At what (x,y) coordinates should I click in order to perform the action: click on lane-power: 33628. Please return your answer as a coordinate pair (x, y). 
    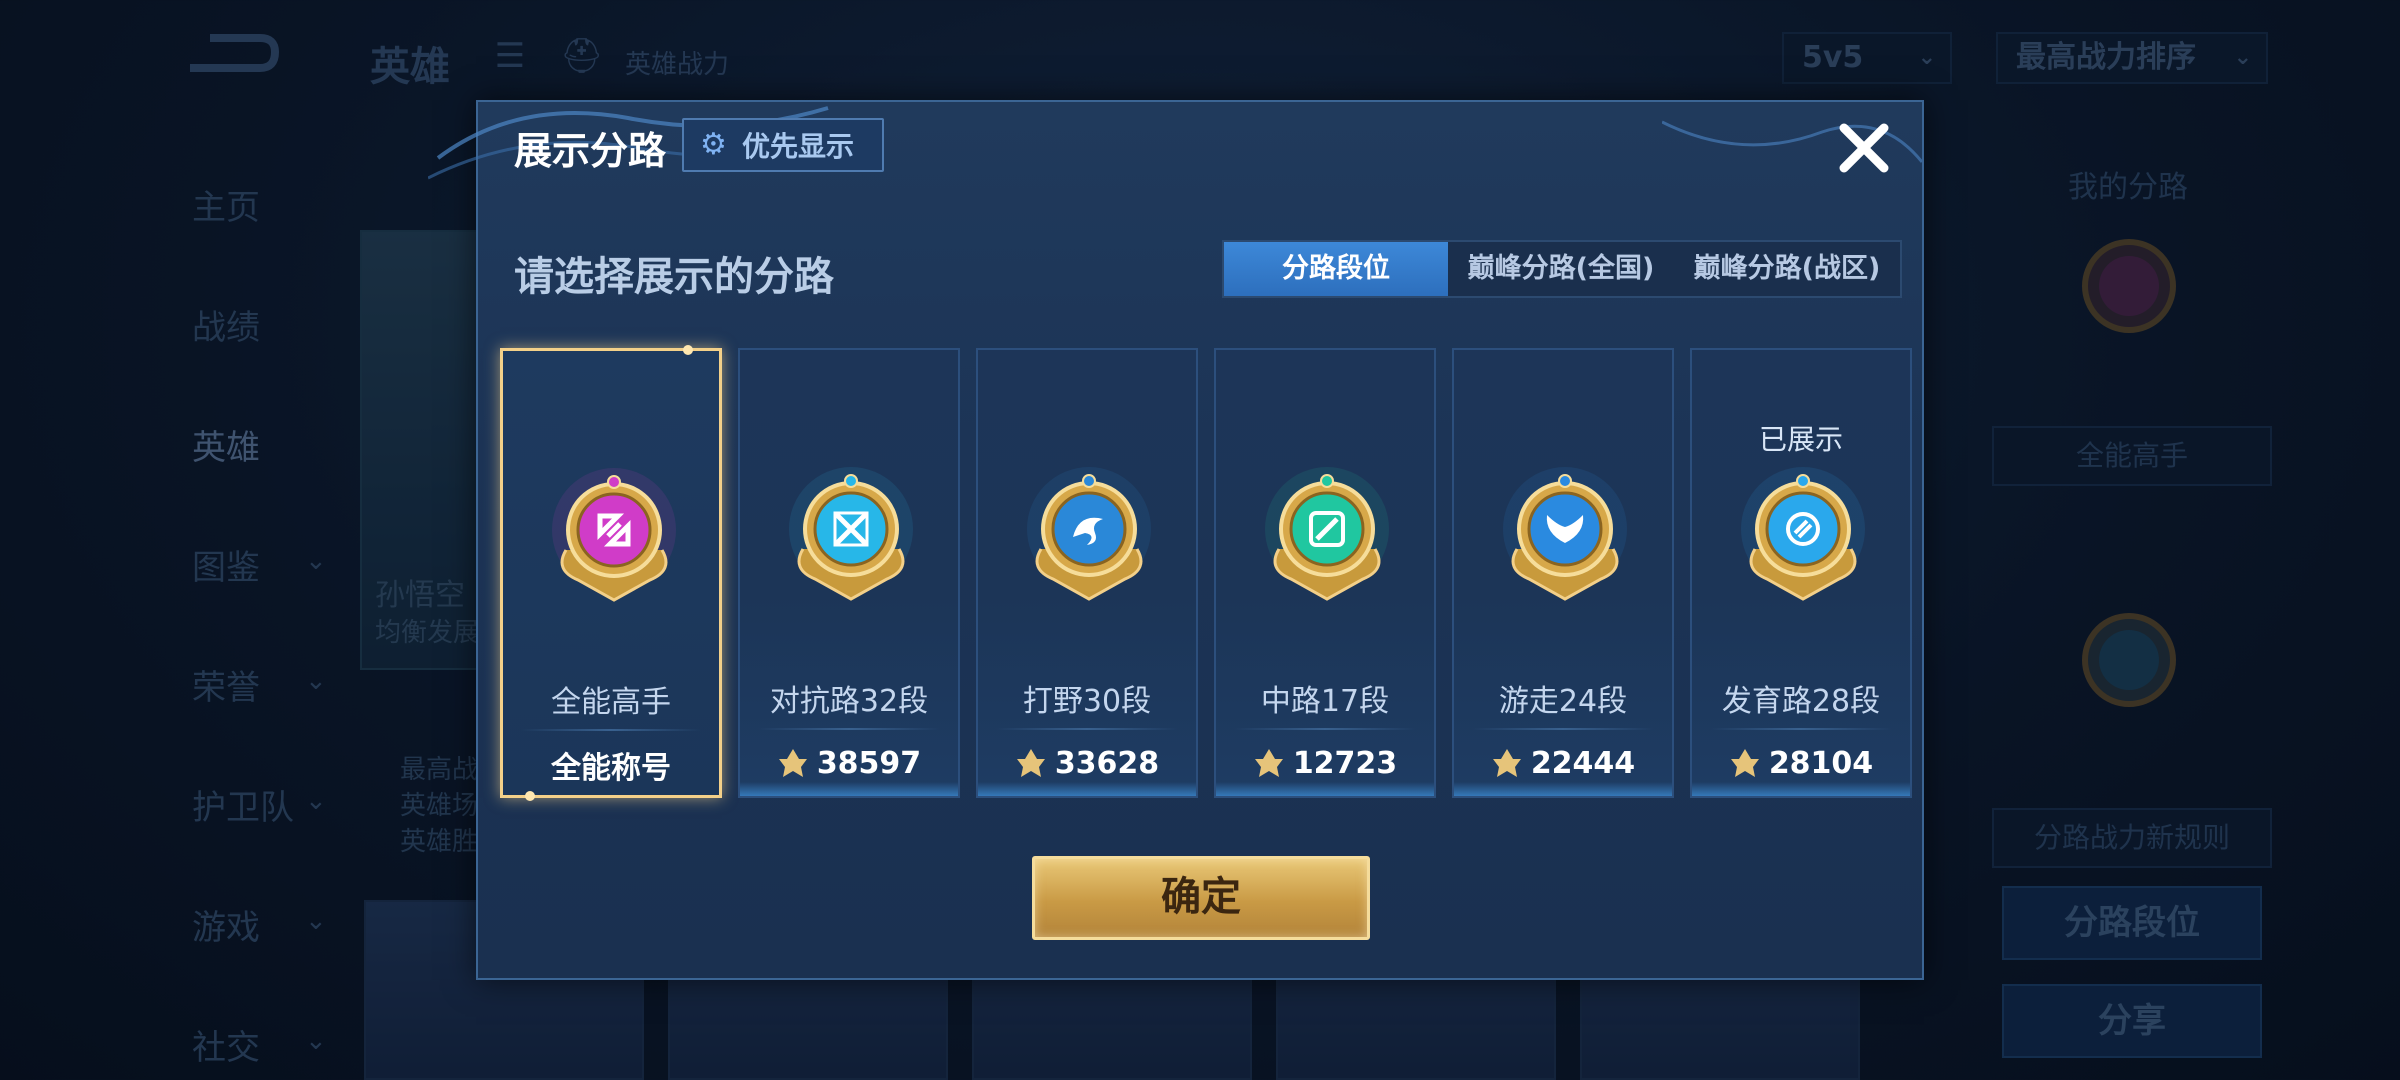
    Looking at the image, I should click on (1087, 763).